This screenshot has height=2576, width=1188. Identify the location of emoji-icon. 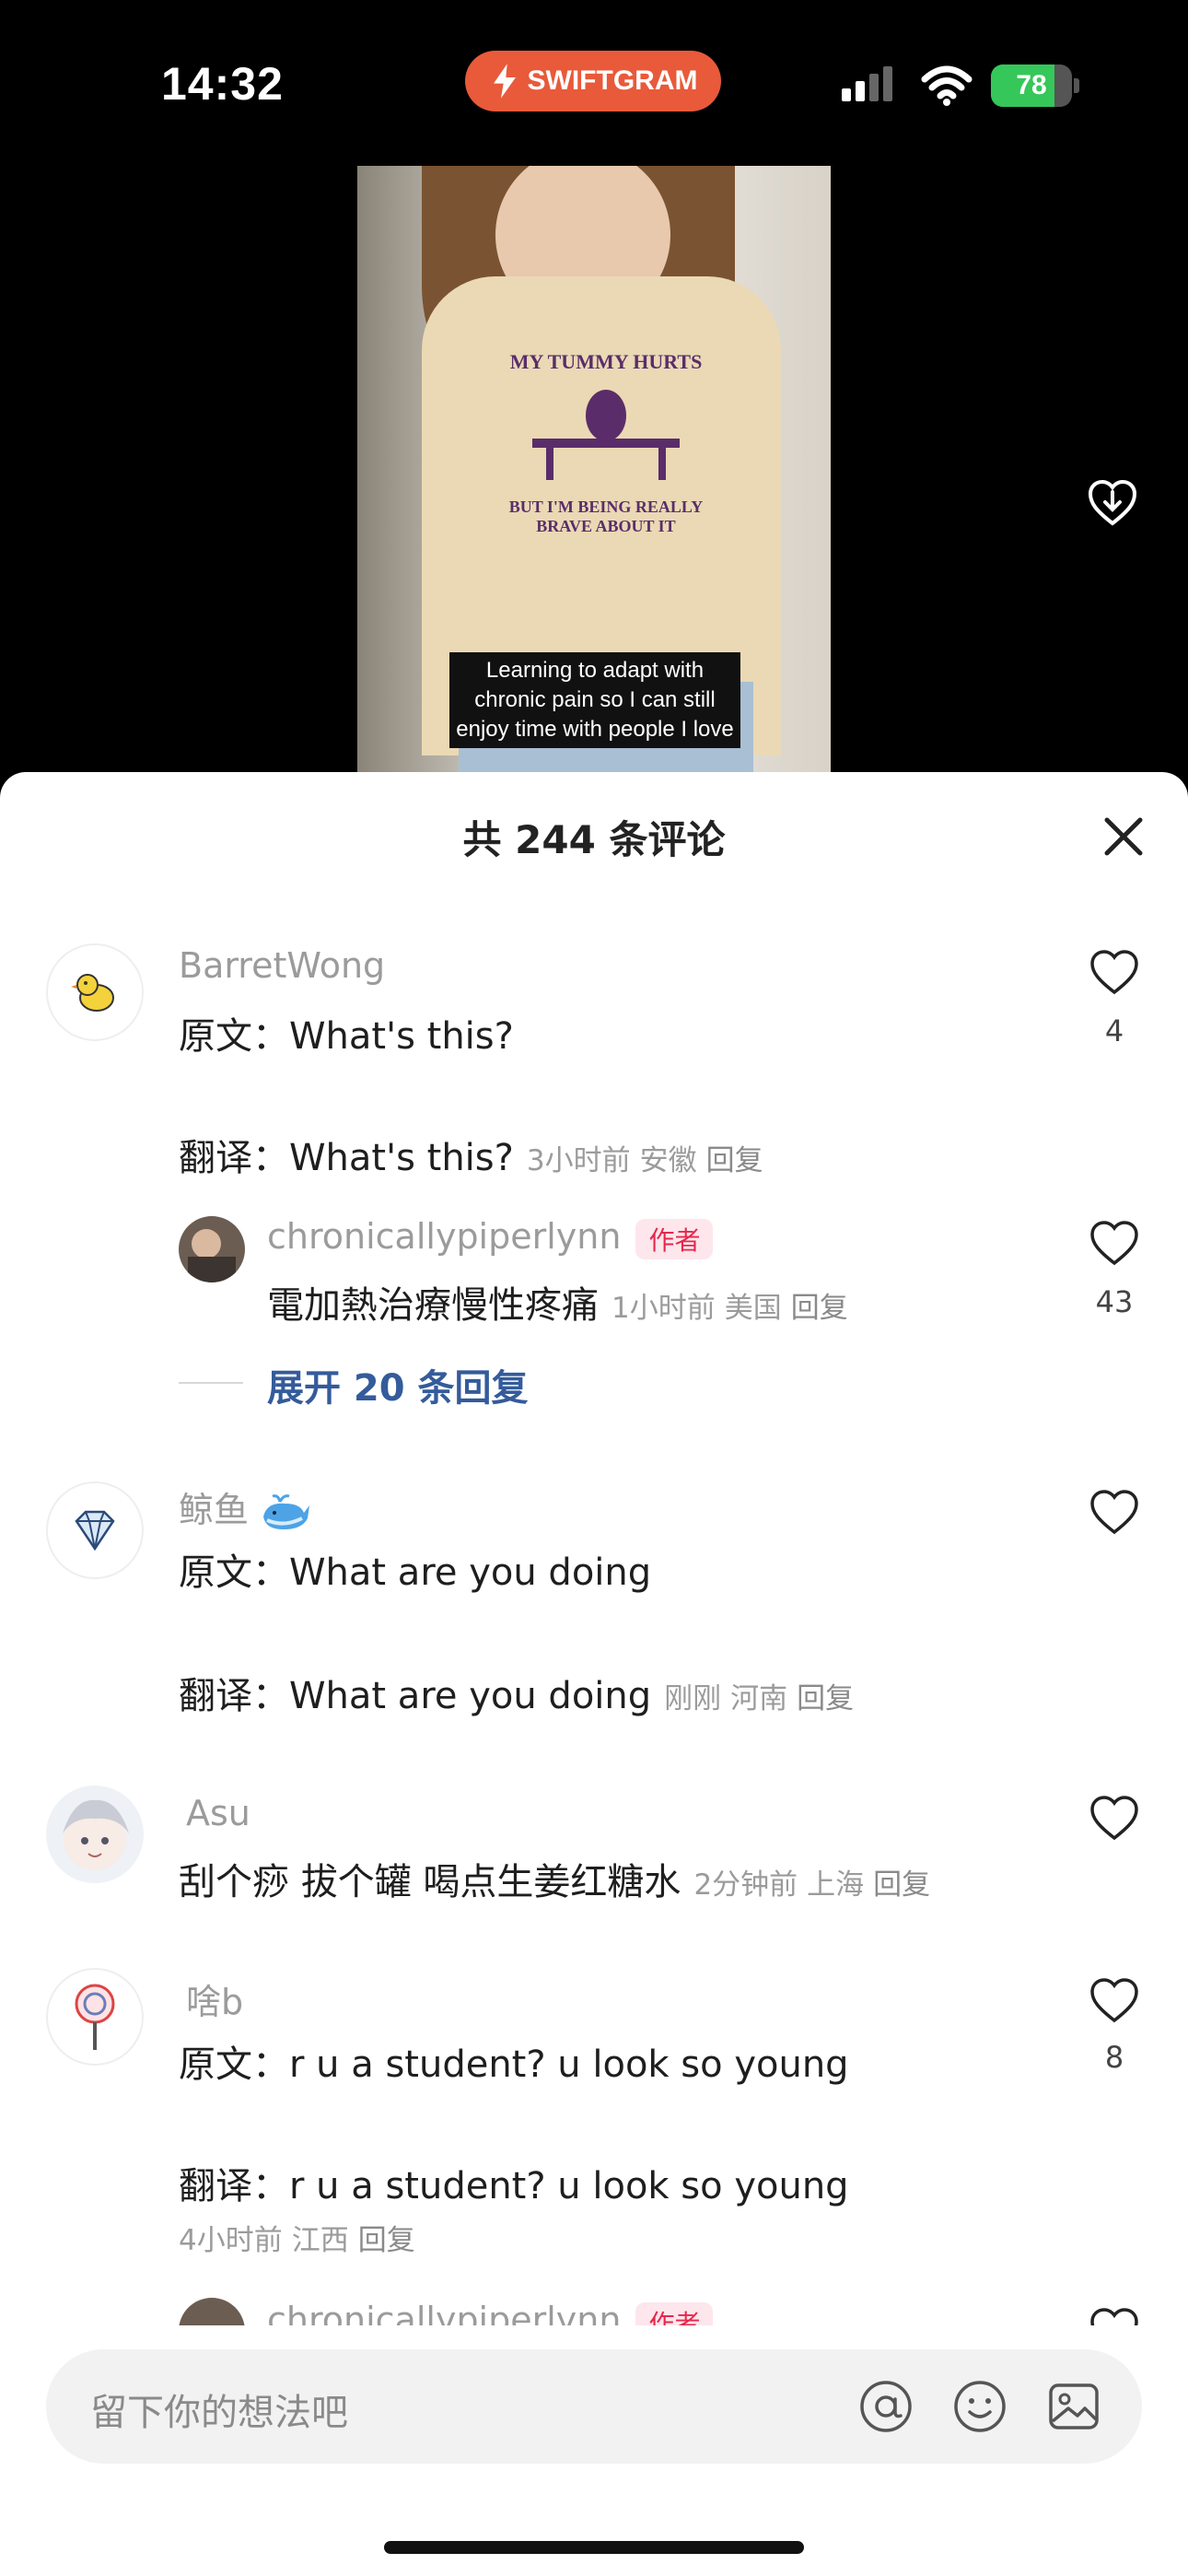
(979, 2406).